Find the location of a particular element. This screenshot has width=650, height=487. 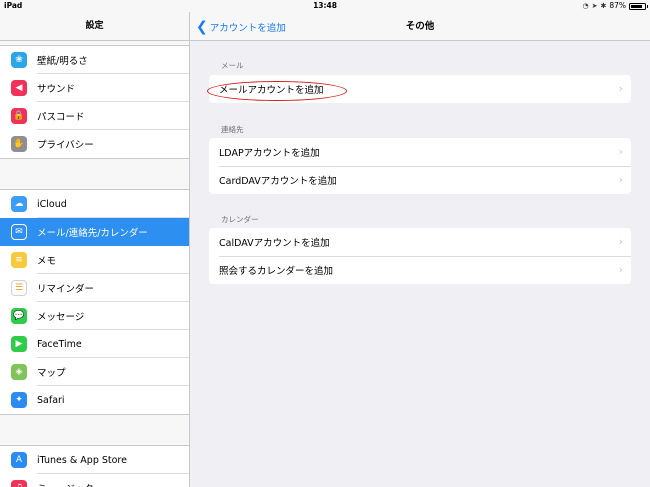

sidebar-item-label: プライバシー is located at coordinates (65, 145).